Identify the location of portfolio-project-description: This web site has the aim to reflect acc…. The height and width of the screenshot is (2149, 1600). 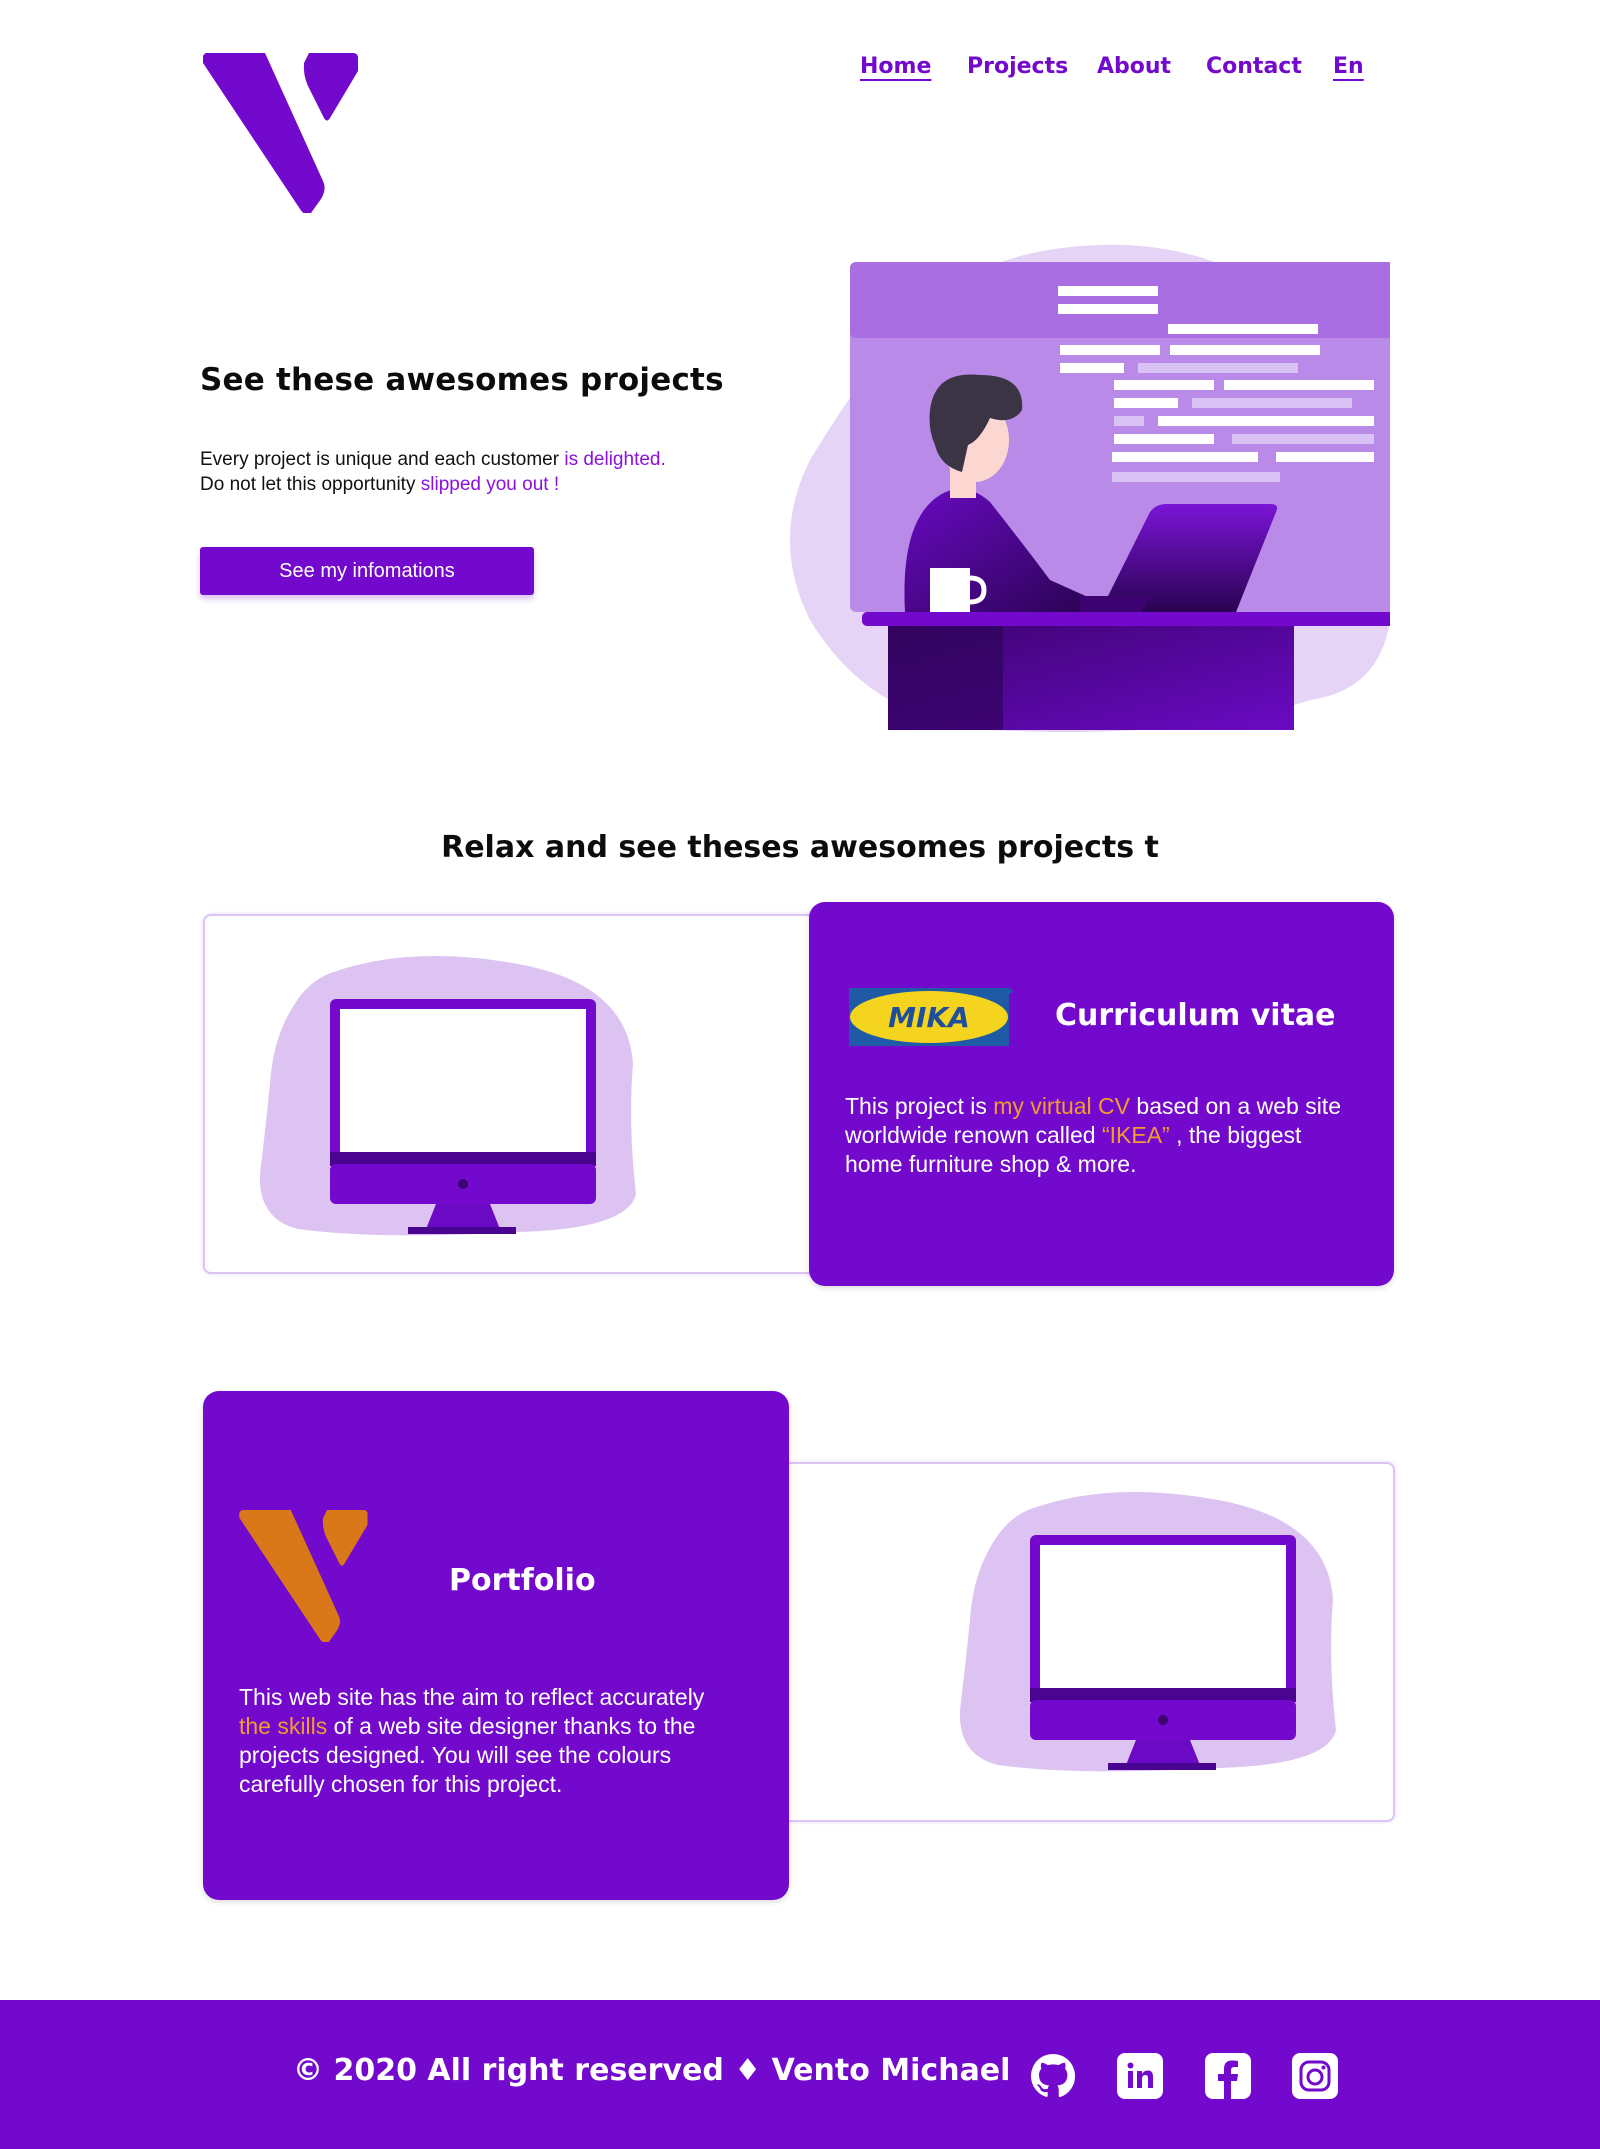
(489, 1741).